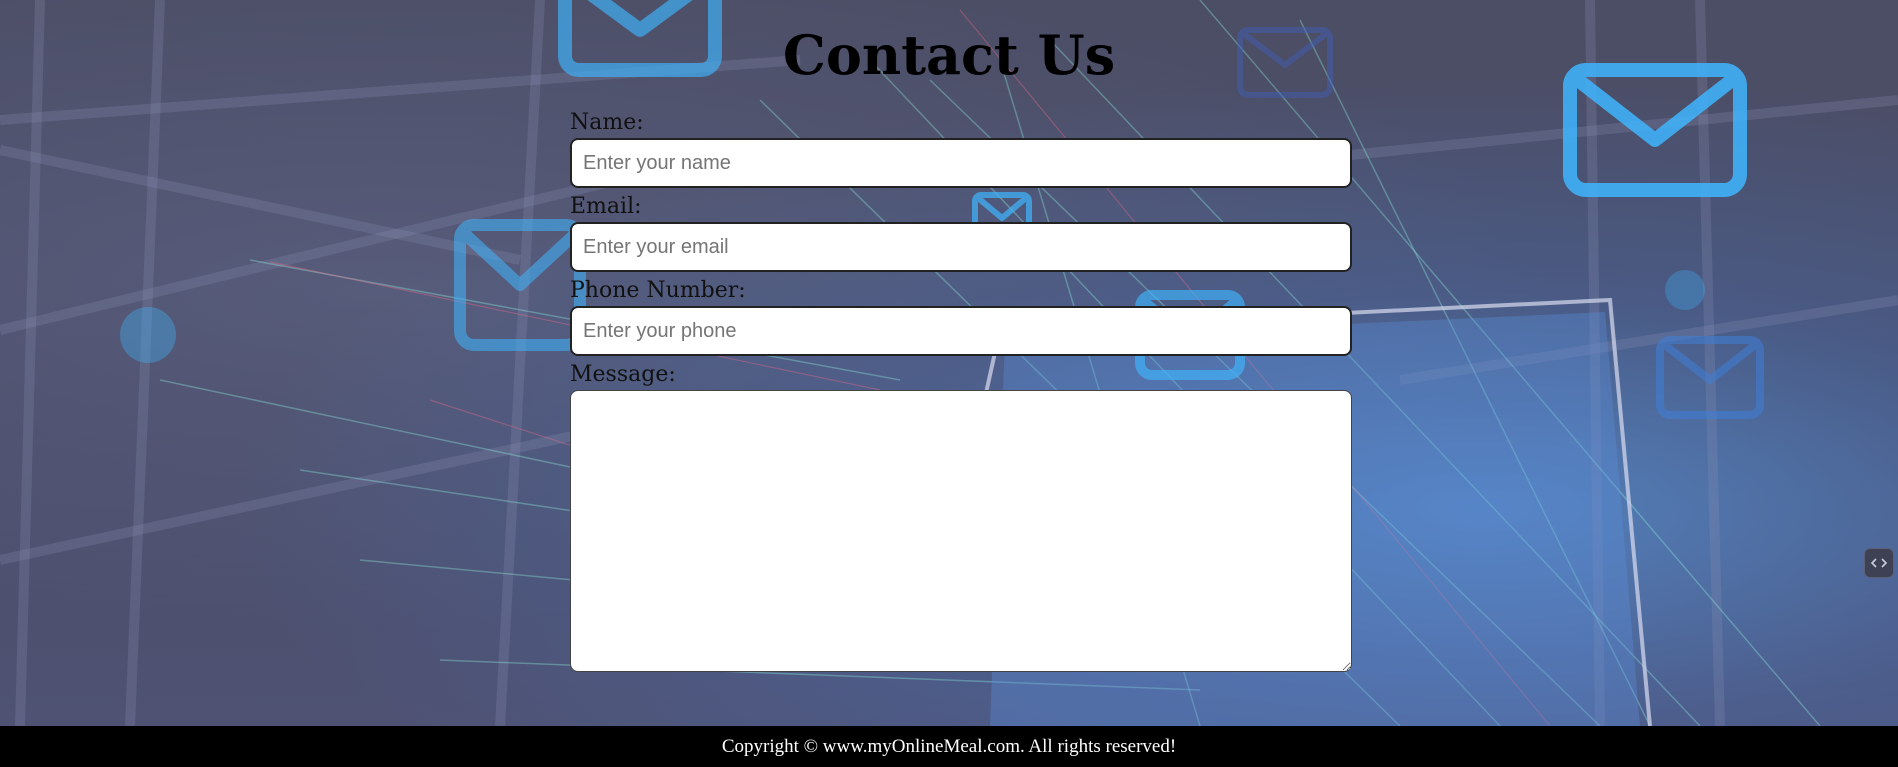 This screenshot has height=767, width=1898. What do you see at coordinates (606, 206) in the screenshot?
I see `email-label: Email:` at bounding box center [606, 206].